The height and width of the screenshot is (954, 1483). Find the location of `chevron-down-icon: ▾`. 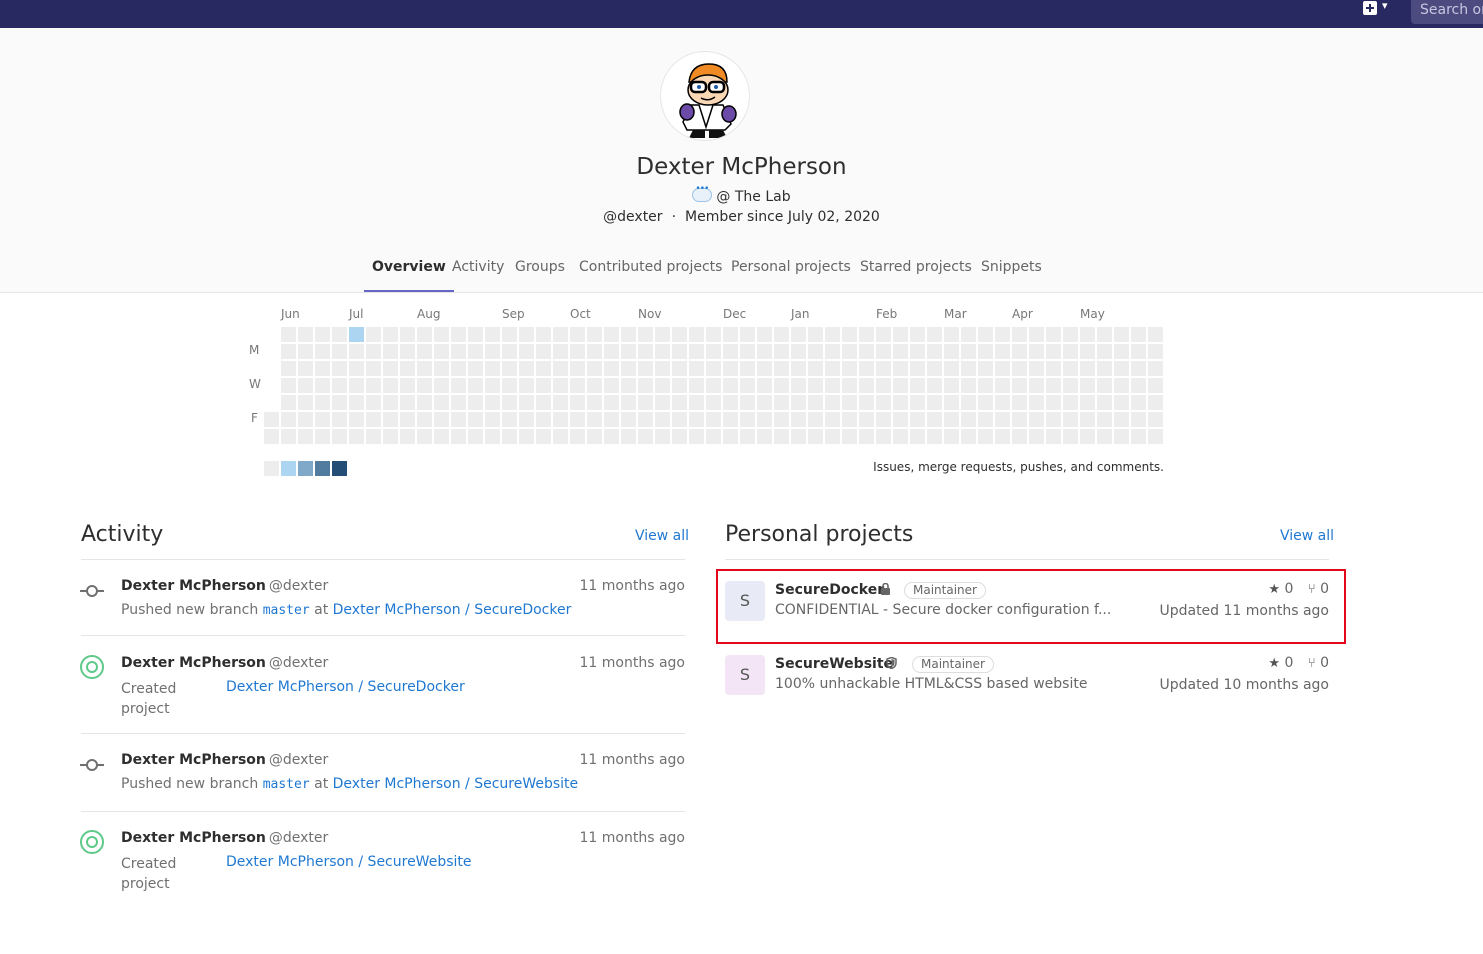

chevron-down-icon: ▾ is located at coordinates (1385, 6).